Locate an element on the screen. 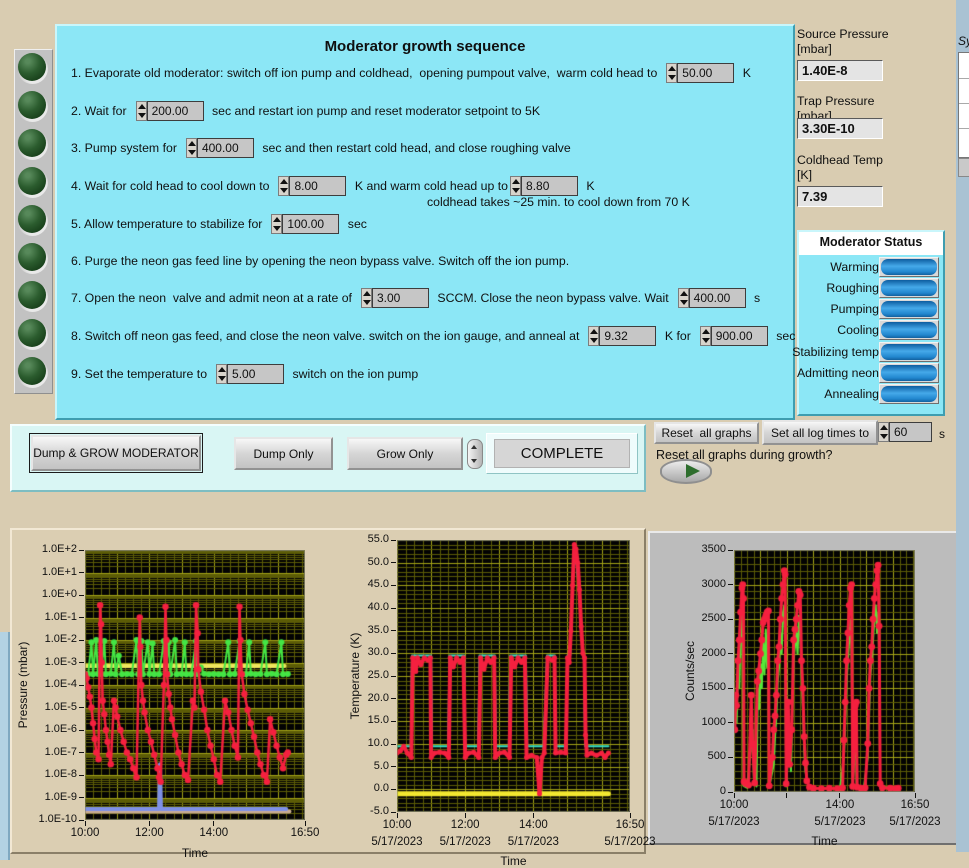  status-label: Warming is located at coordinates (854, 267).